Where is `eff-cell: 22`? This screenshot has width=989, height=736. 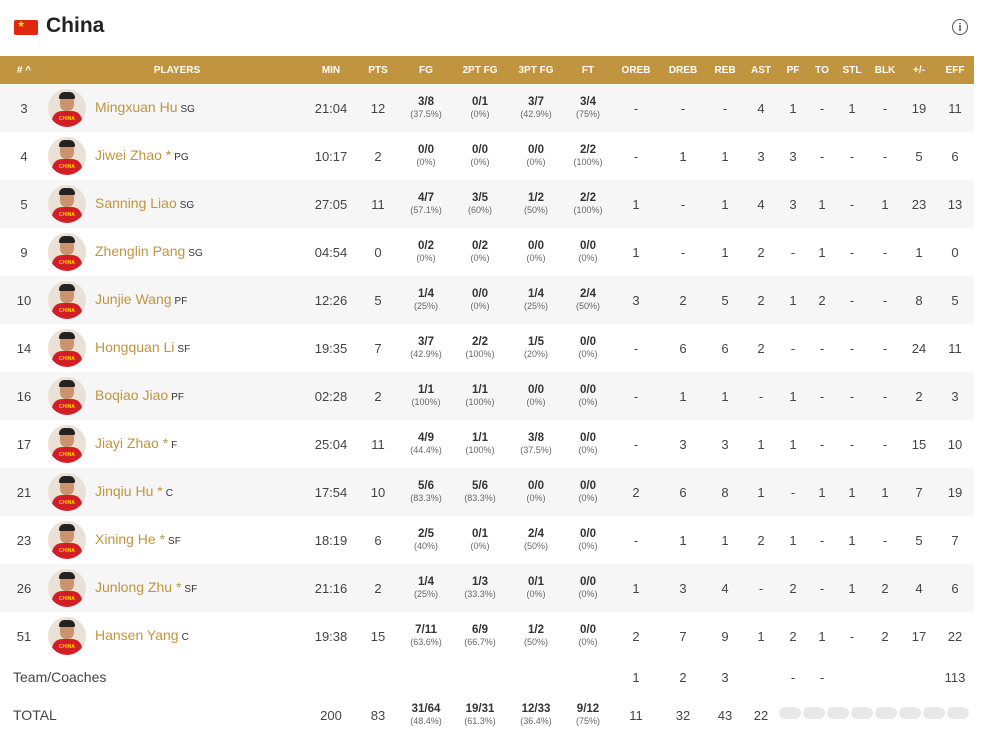 eff-cell: 22 is located at coordinates (955, 636).